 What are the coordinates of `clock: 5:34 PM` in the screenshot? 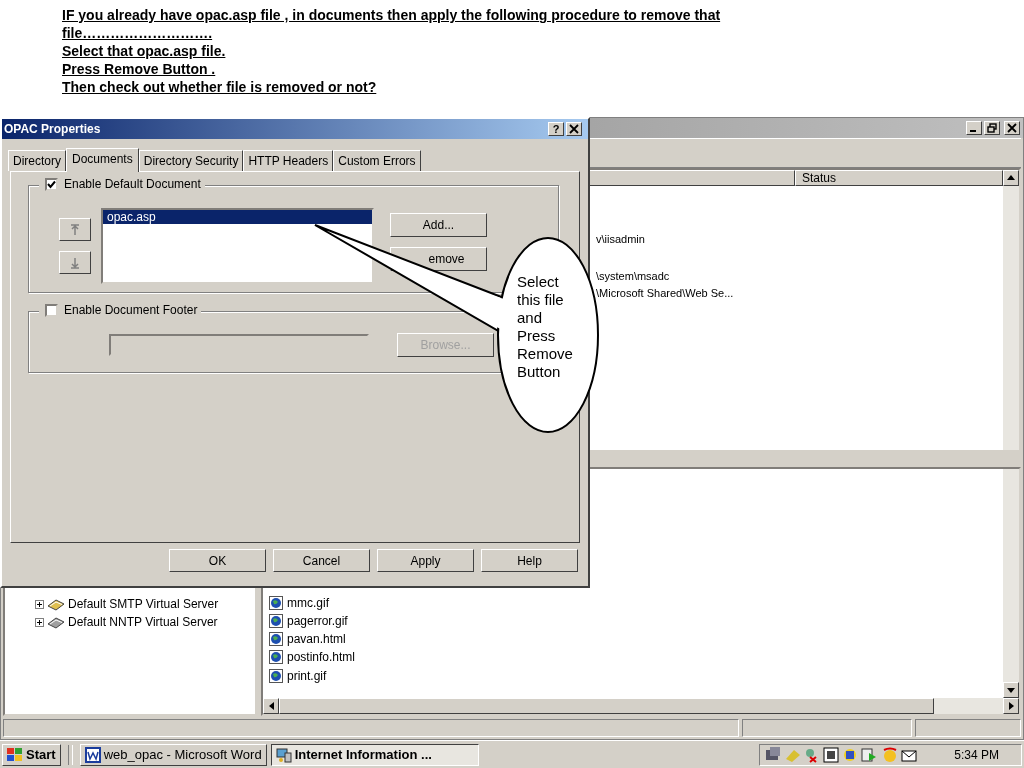 It's located at (976, 754).